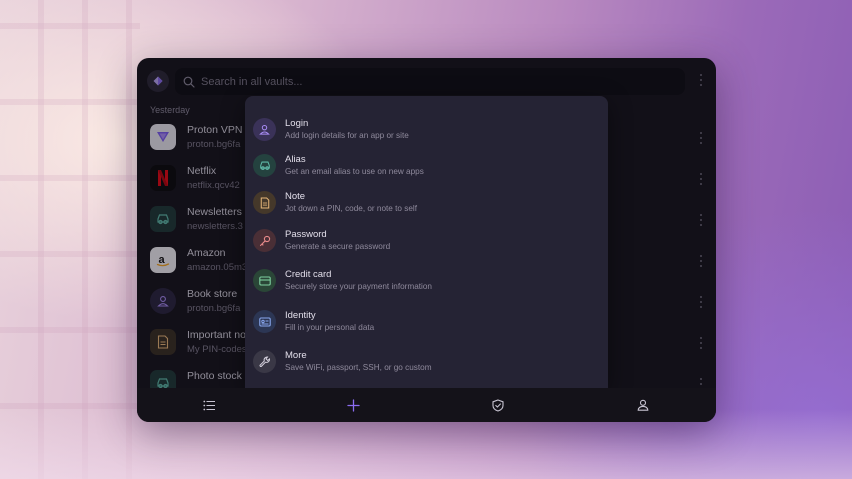 Image resolution: width=852 pixels, height=479 pixels. Describe the element at coordinates (347, 135) in the screenshot. I see `option-description: Add login details for an app or site` at that location.